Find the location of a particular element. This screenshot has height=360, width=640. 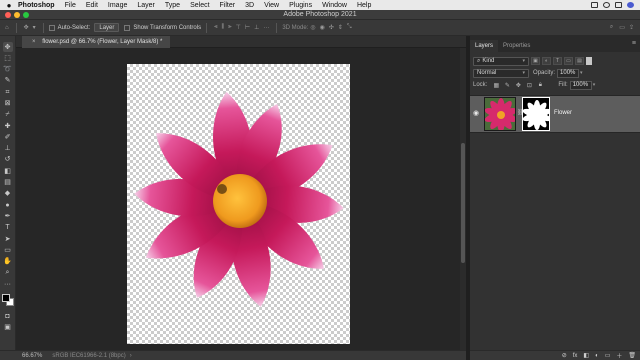

align-bottom-icon: ⊥ is located at coordinates (256, 27).